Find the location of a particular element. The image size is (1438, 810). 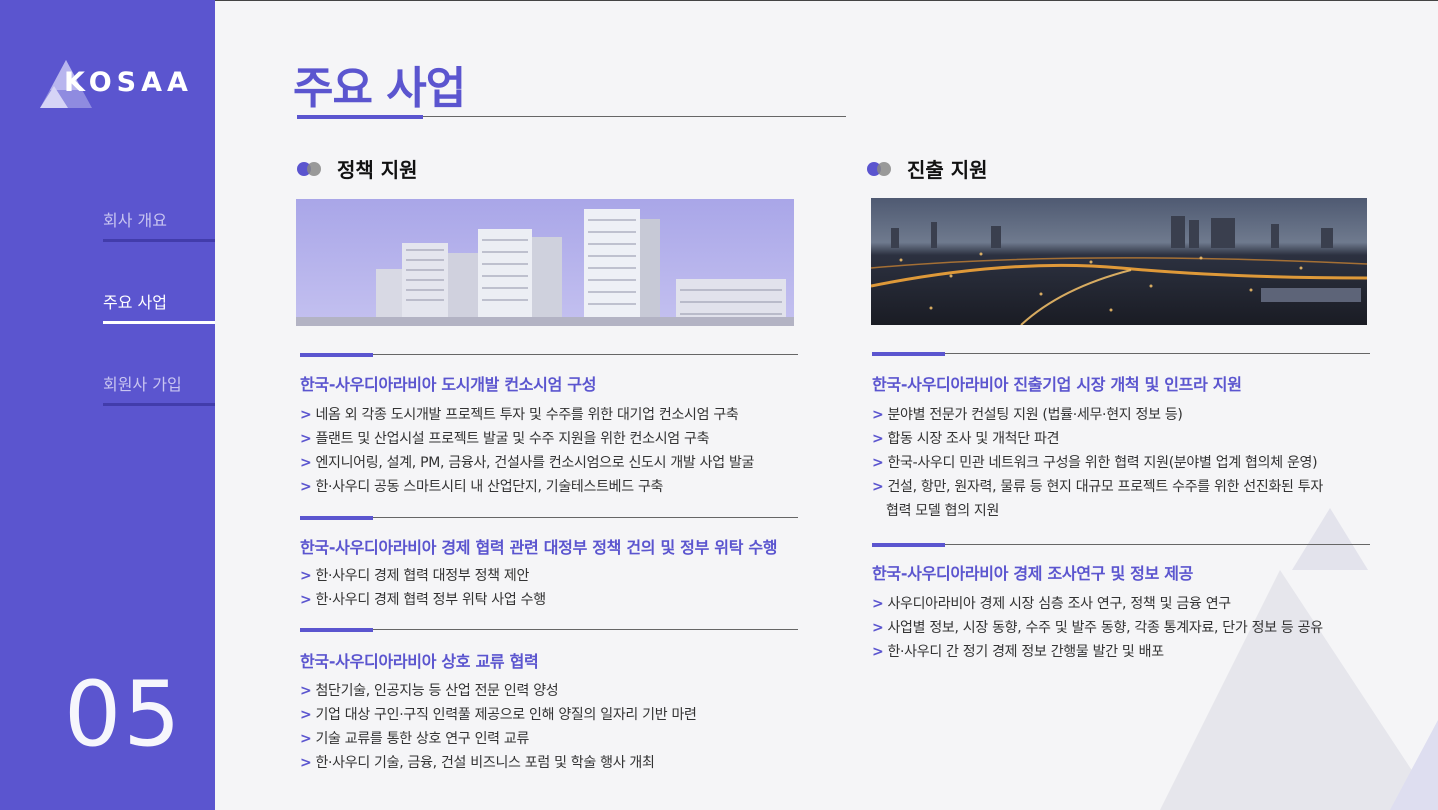

nav-item-main-business: 주요 사업 is located at coordinates (159, 307).